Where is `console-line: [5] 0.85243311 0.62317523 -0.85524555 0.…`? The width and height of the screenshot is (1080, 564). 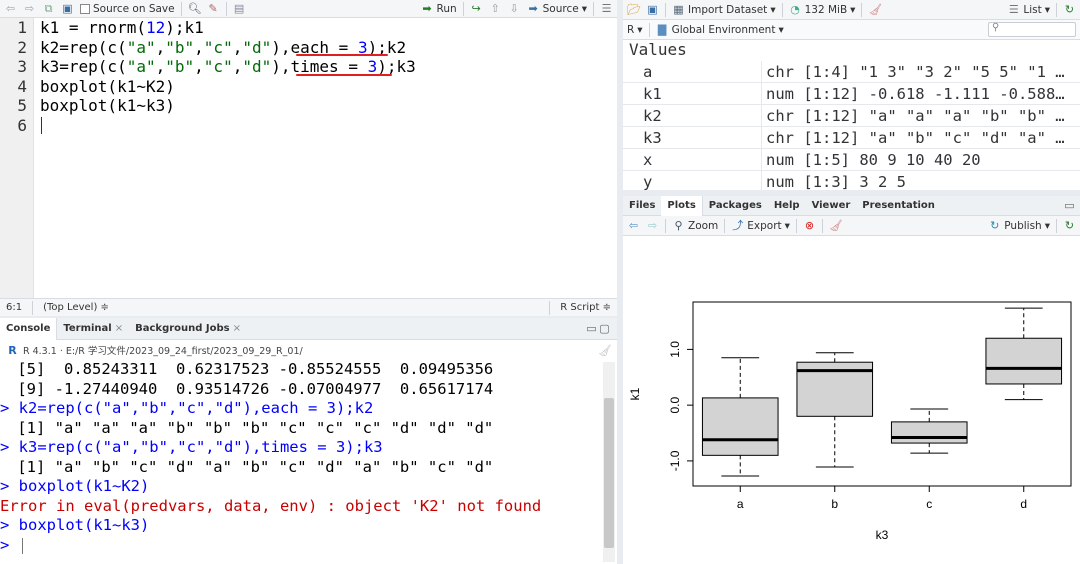 console-line: [5] 0.85243311 0.62317523 -0.85524555 0.… is located at coordinates (251, 369).